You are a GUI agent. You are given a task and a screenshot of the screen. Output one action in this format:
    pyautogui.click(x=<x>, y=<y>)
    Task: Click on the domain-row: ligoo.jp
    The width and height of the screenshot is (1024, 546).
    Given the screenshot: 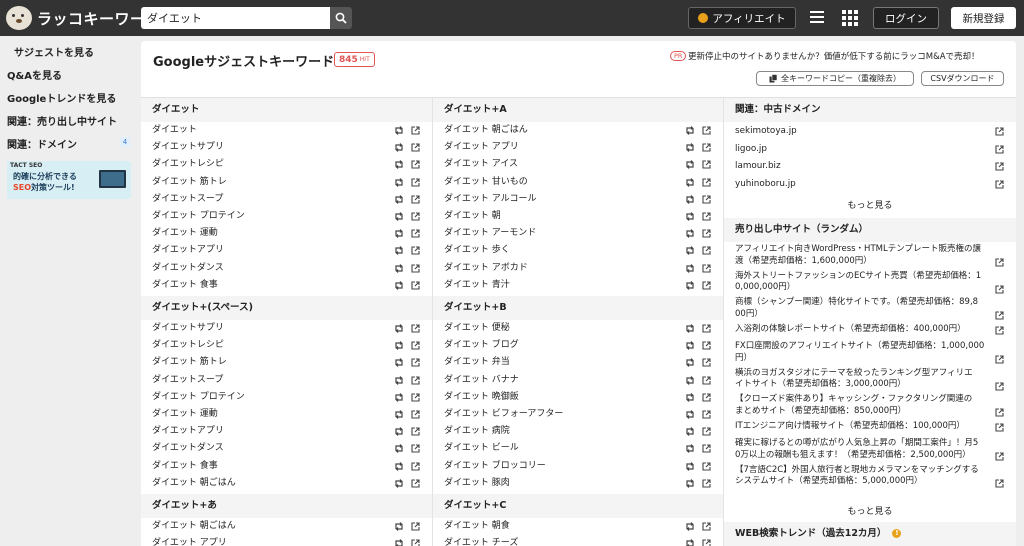 What is the action you would take?
    pyautogui.click(x=870, y=150)
    